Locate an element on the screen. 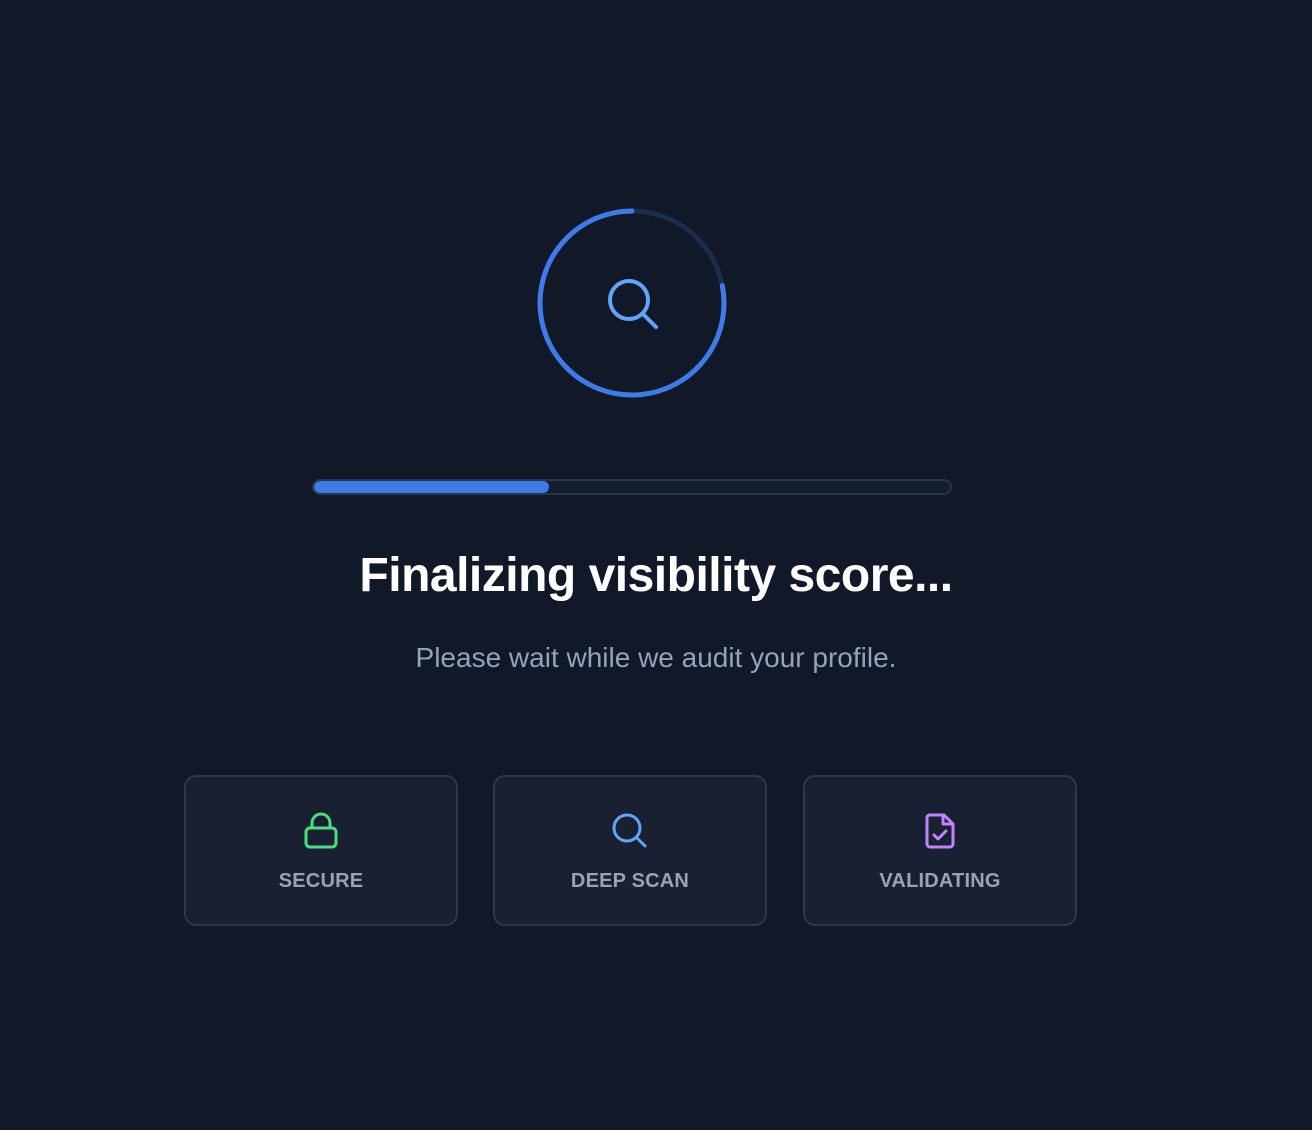  status-card-secure: SECURE is located at coordinates (321, 850).